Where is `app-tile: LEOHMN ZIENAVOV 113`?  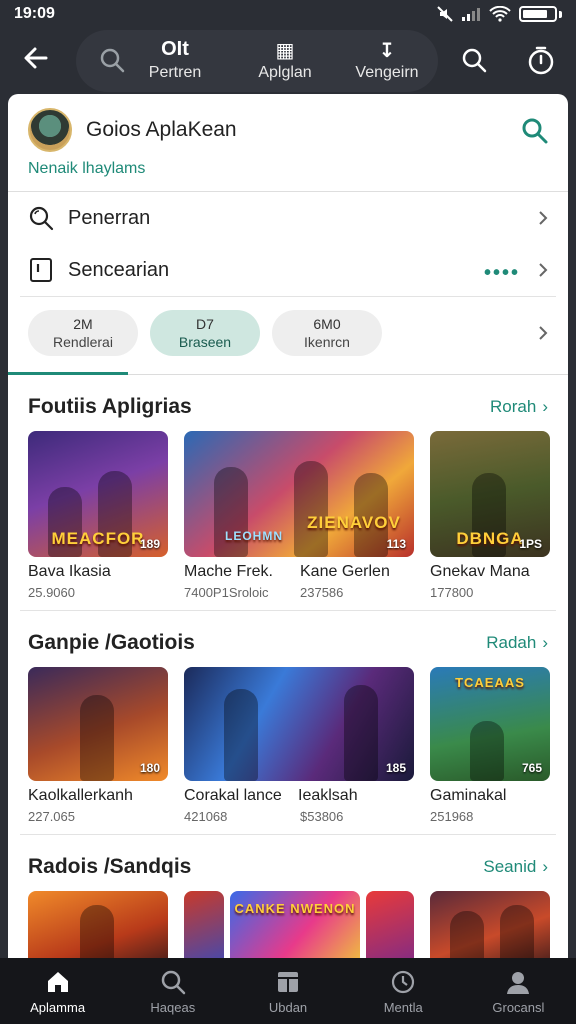
app-tile: LEOHMN ZIENAVOV 113 is located at coordinates (299, 494).